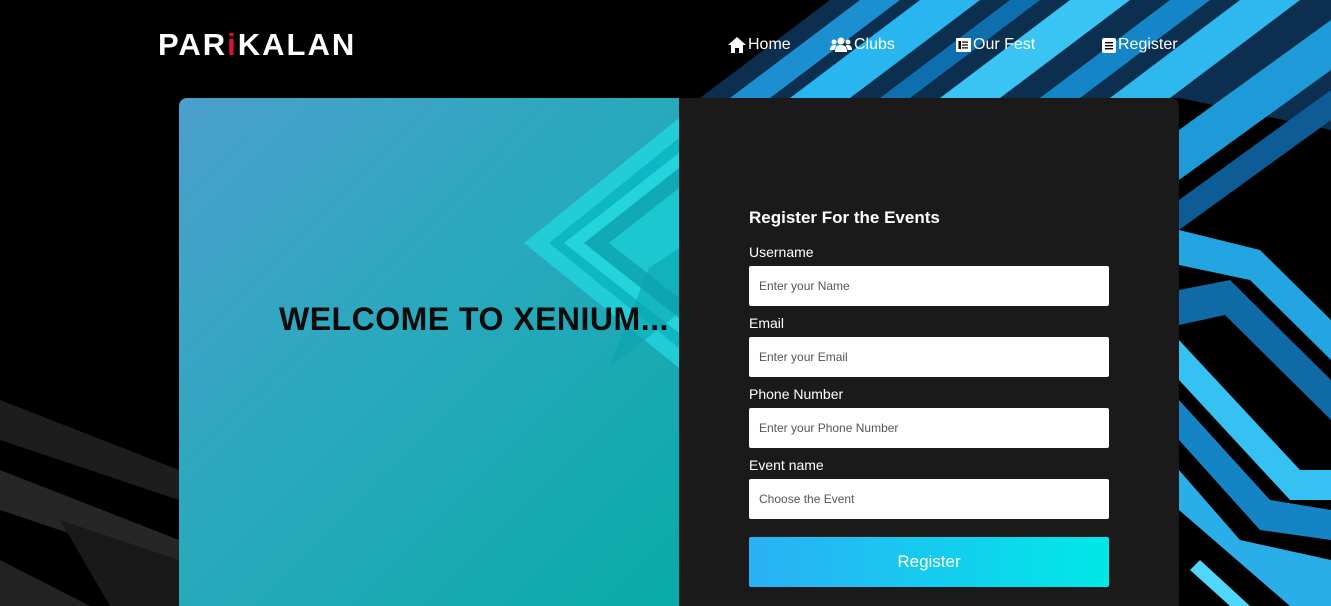 The image size is (1331, 606). Describe the element at coordinates (665, 45) in the screenshot. I see `top-header: PARiKALAN Home Clubs Our Fest Register` at that location.